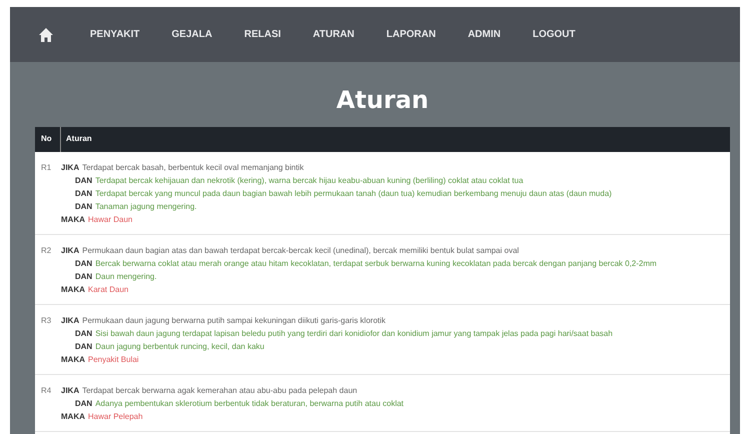 This screenshot has height=434, width=754. What do you see at coordinates (192, 34) in the screenshot?
I see `nav-link: GEJALA` at bounding box center [192, 34].